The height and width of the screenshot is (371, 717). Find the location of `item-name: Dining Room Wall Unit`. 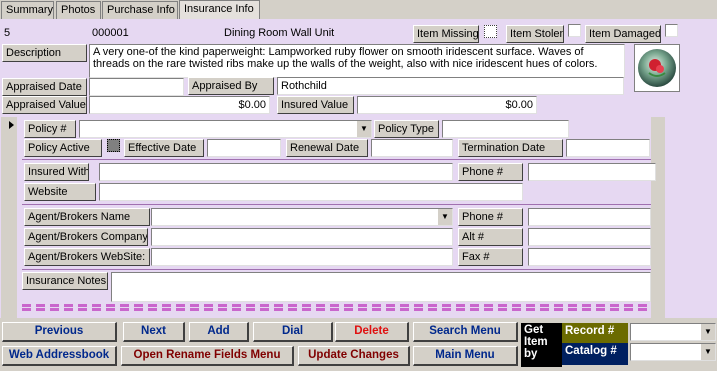

item-name: Dining Room Wall Unit is located at coordinates (279, 33).